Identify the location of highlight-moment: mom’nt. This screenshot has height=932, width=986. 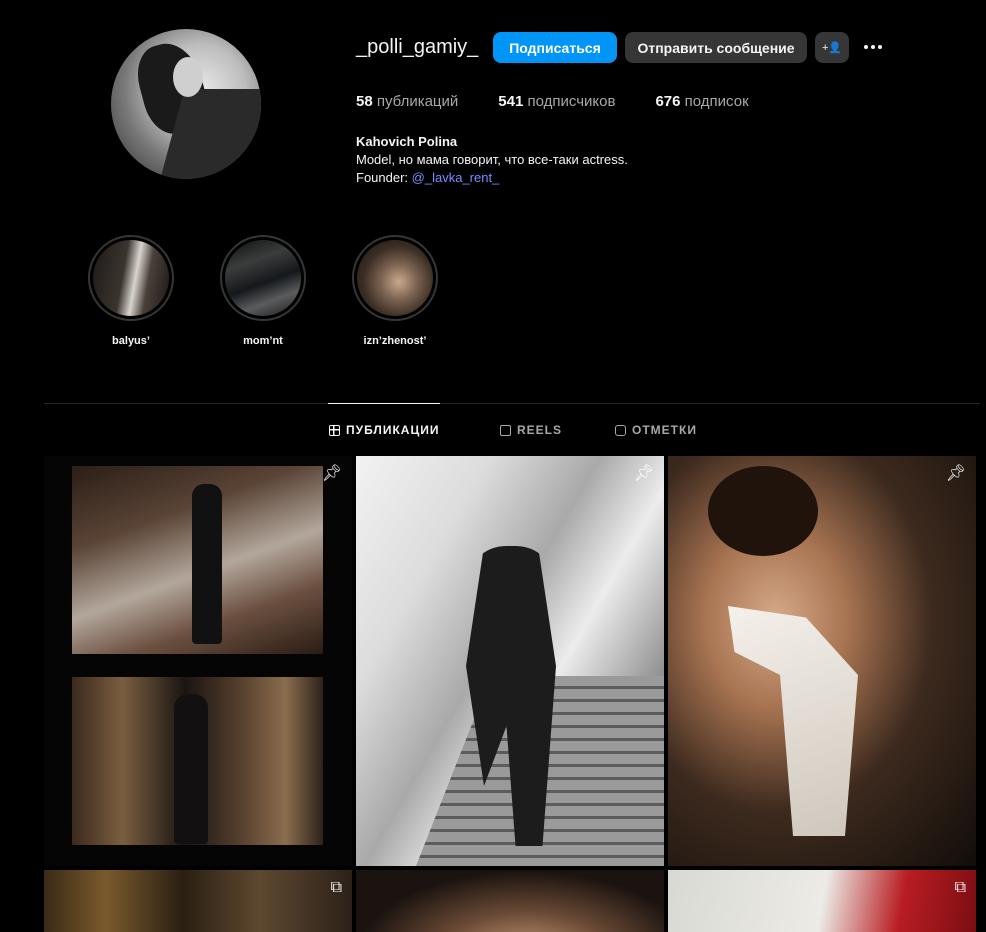
(263, 291).